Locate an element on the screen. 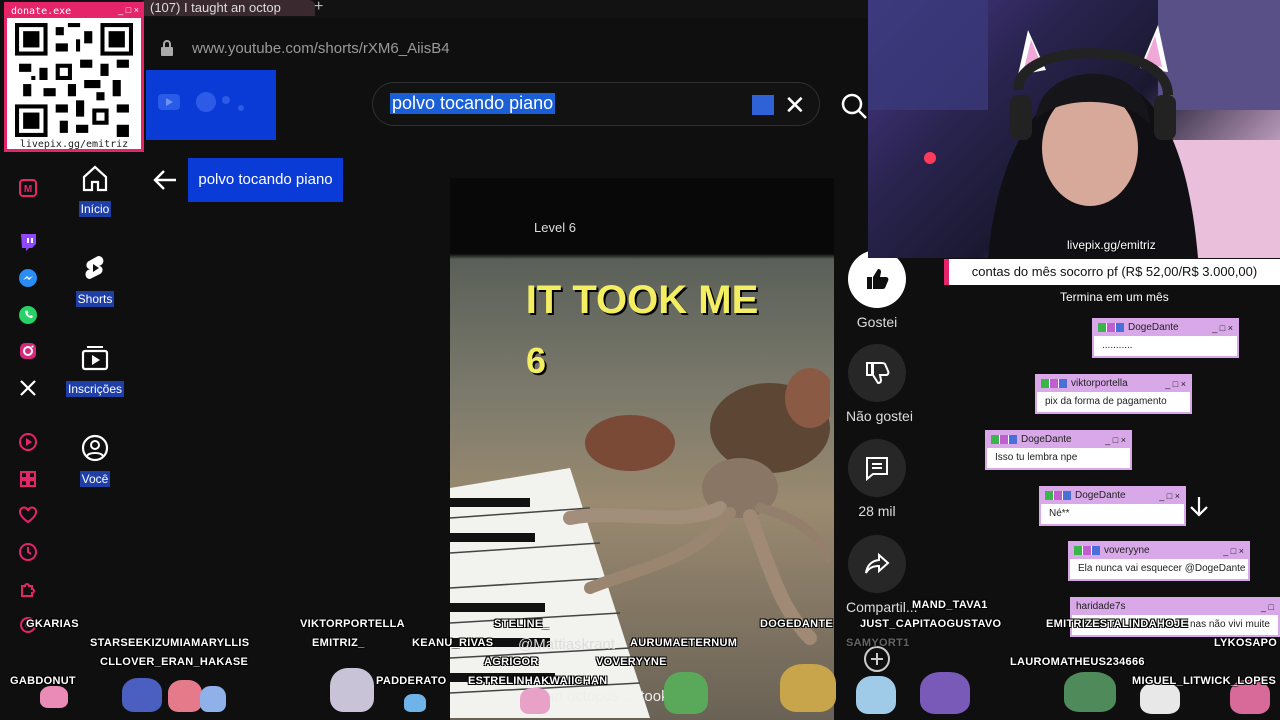  nav-subscriptions: Inscrições is located at coordinates (95, 371).